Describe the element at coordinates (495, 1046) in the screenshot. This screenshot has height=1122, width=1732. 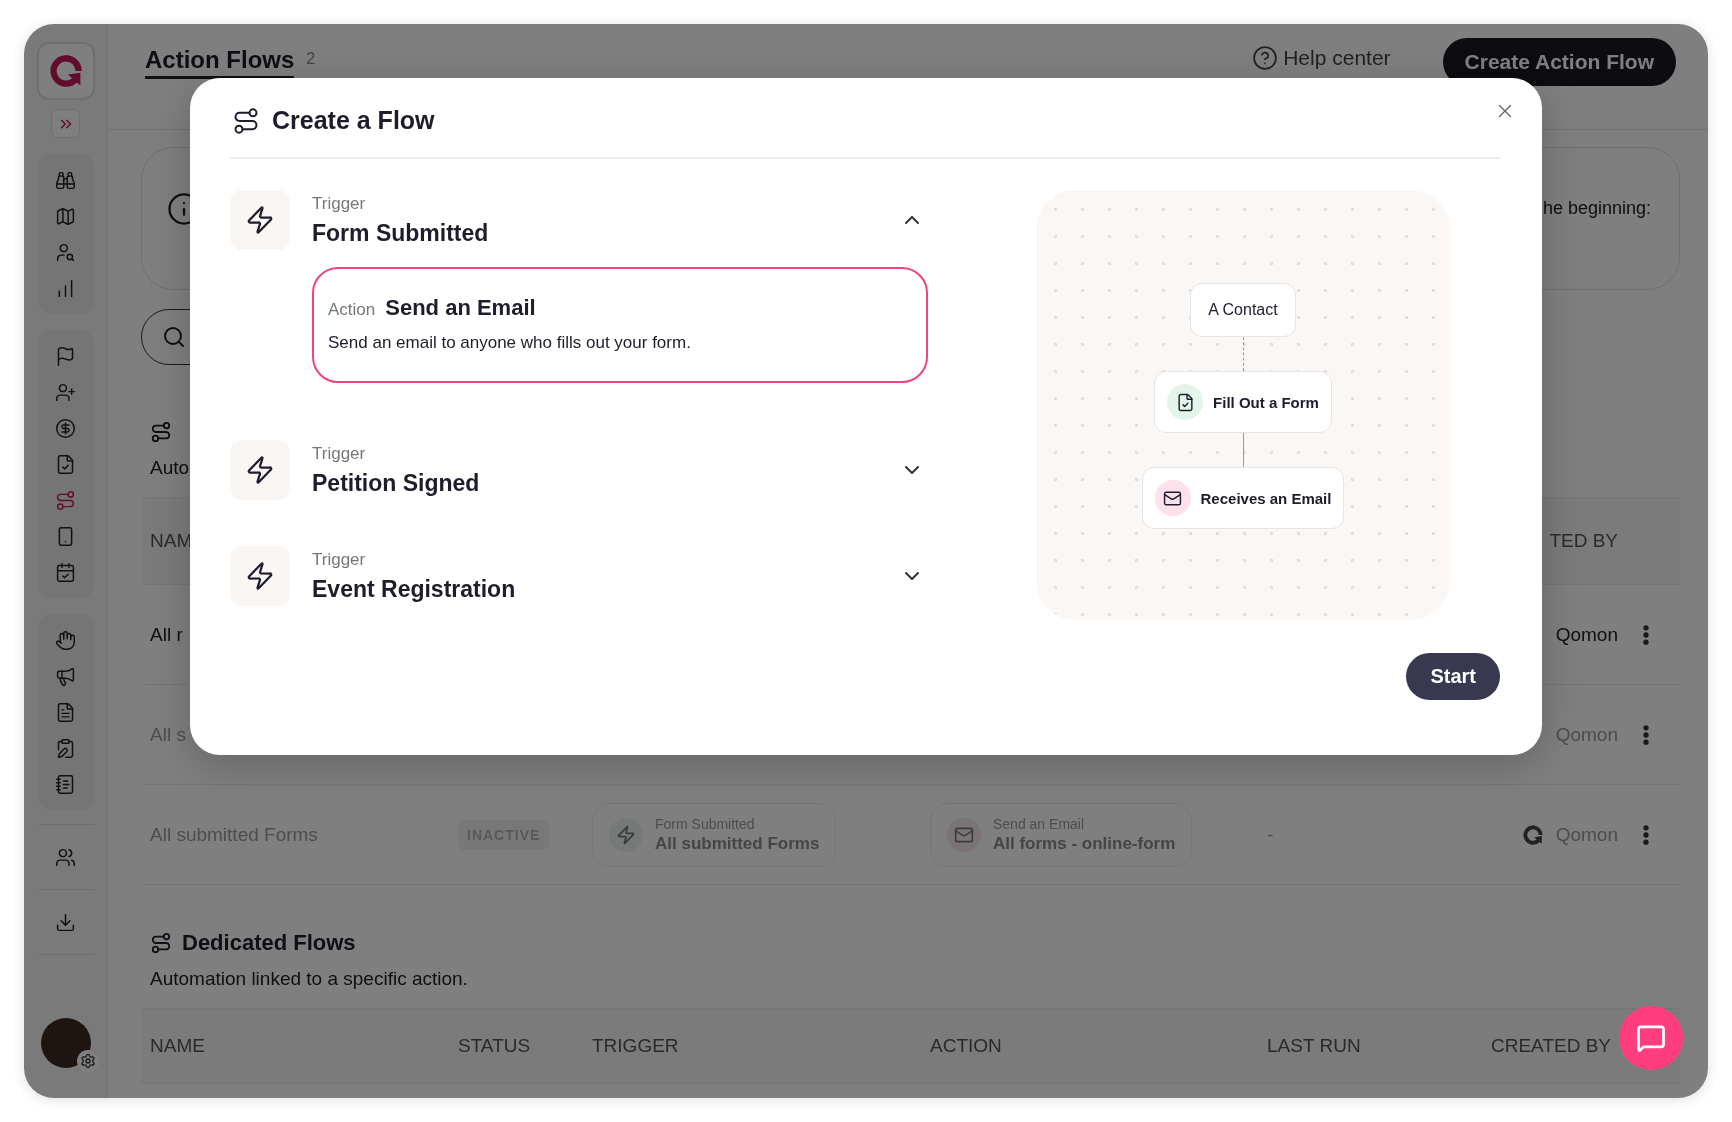
I see `column-header: STATUS` at that location.